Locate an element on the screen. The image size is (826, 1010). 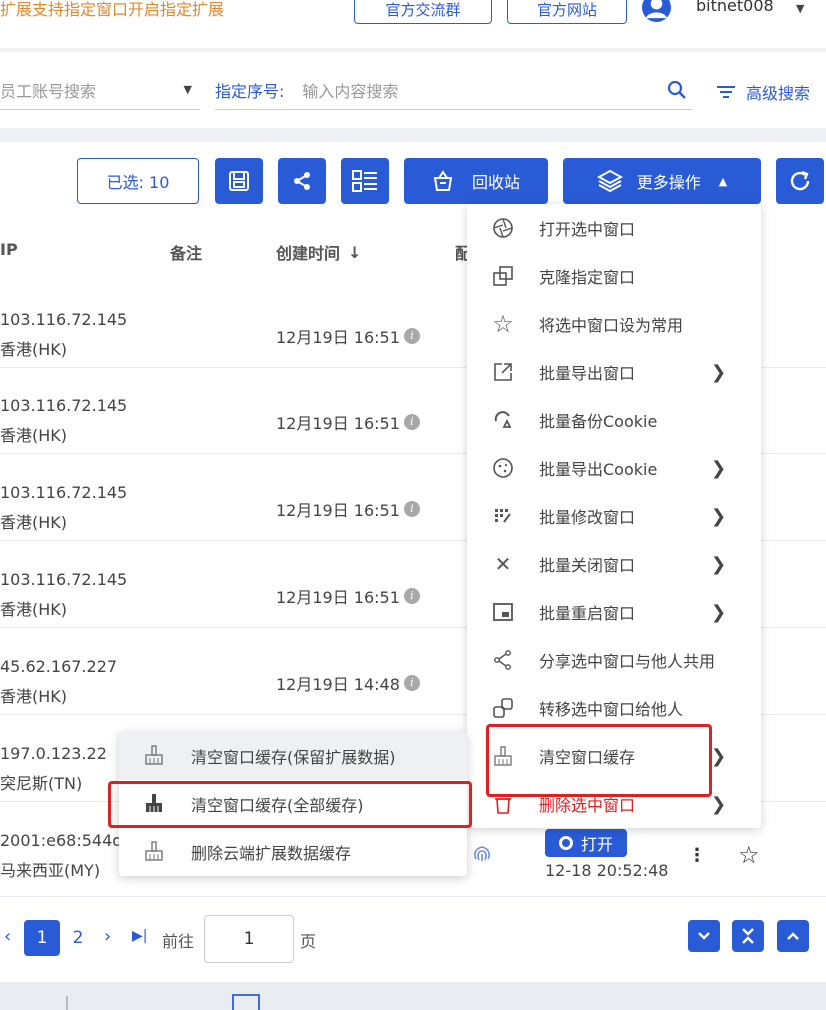
bottom-divider is located at coordinates (67, 1003).